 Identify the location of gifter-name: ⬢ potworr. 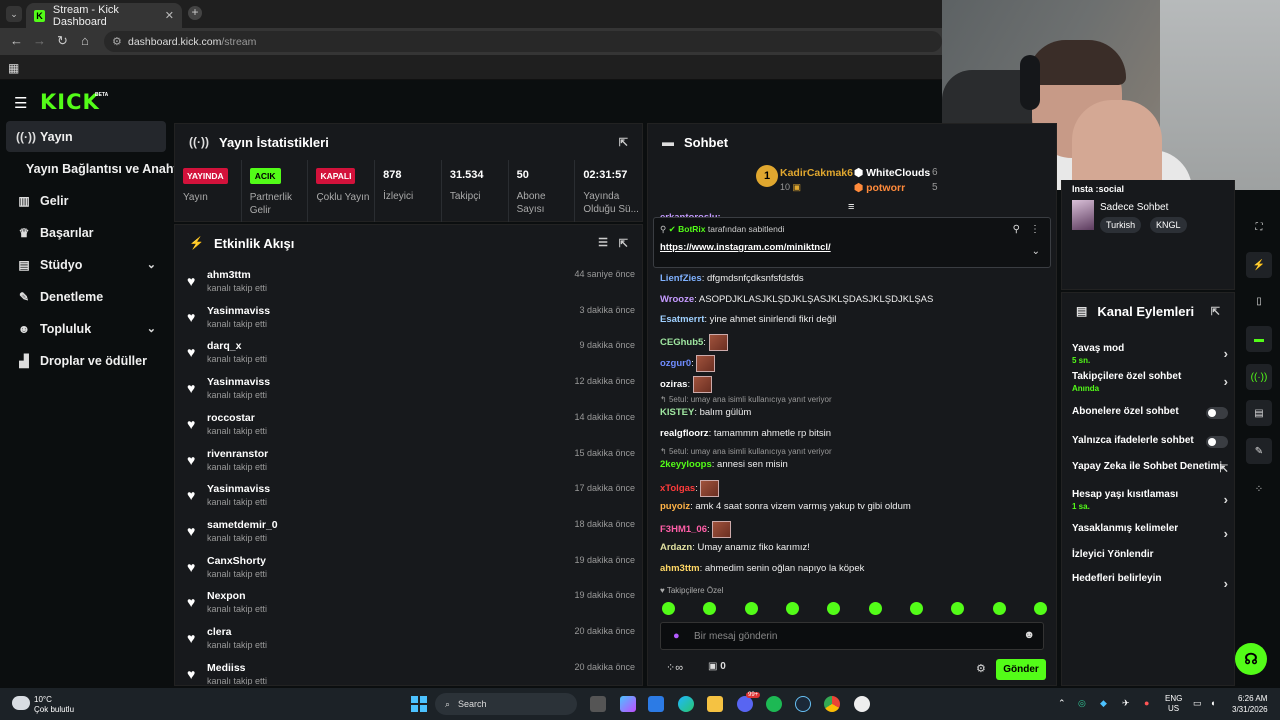
(879, 188).